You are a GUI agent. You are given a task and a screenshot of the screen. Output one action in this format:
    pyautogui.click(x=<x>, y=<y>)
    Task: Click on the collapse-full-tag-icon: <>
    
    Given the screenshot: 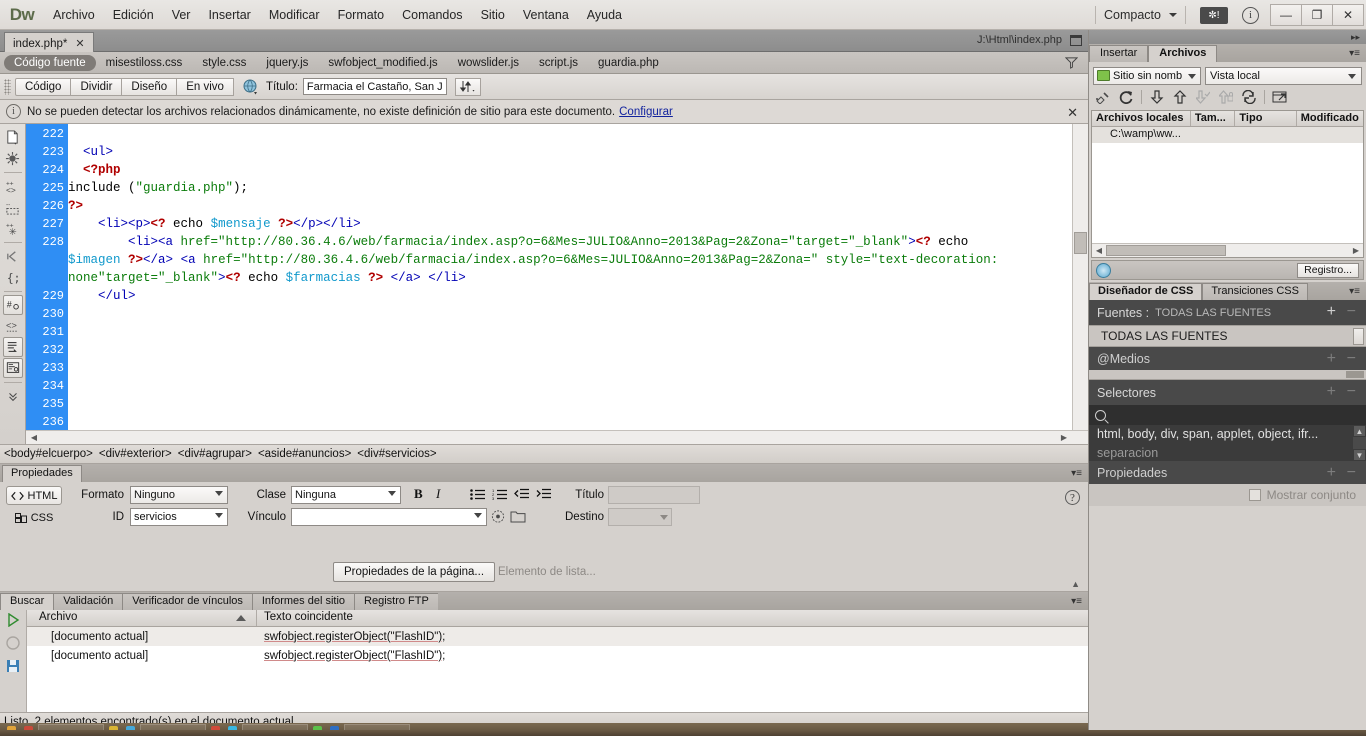 What is the action you would take?
    pyautogui.click(x=13, y=326)
    